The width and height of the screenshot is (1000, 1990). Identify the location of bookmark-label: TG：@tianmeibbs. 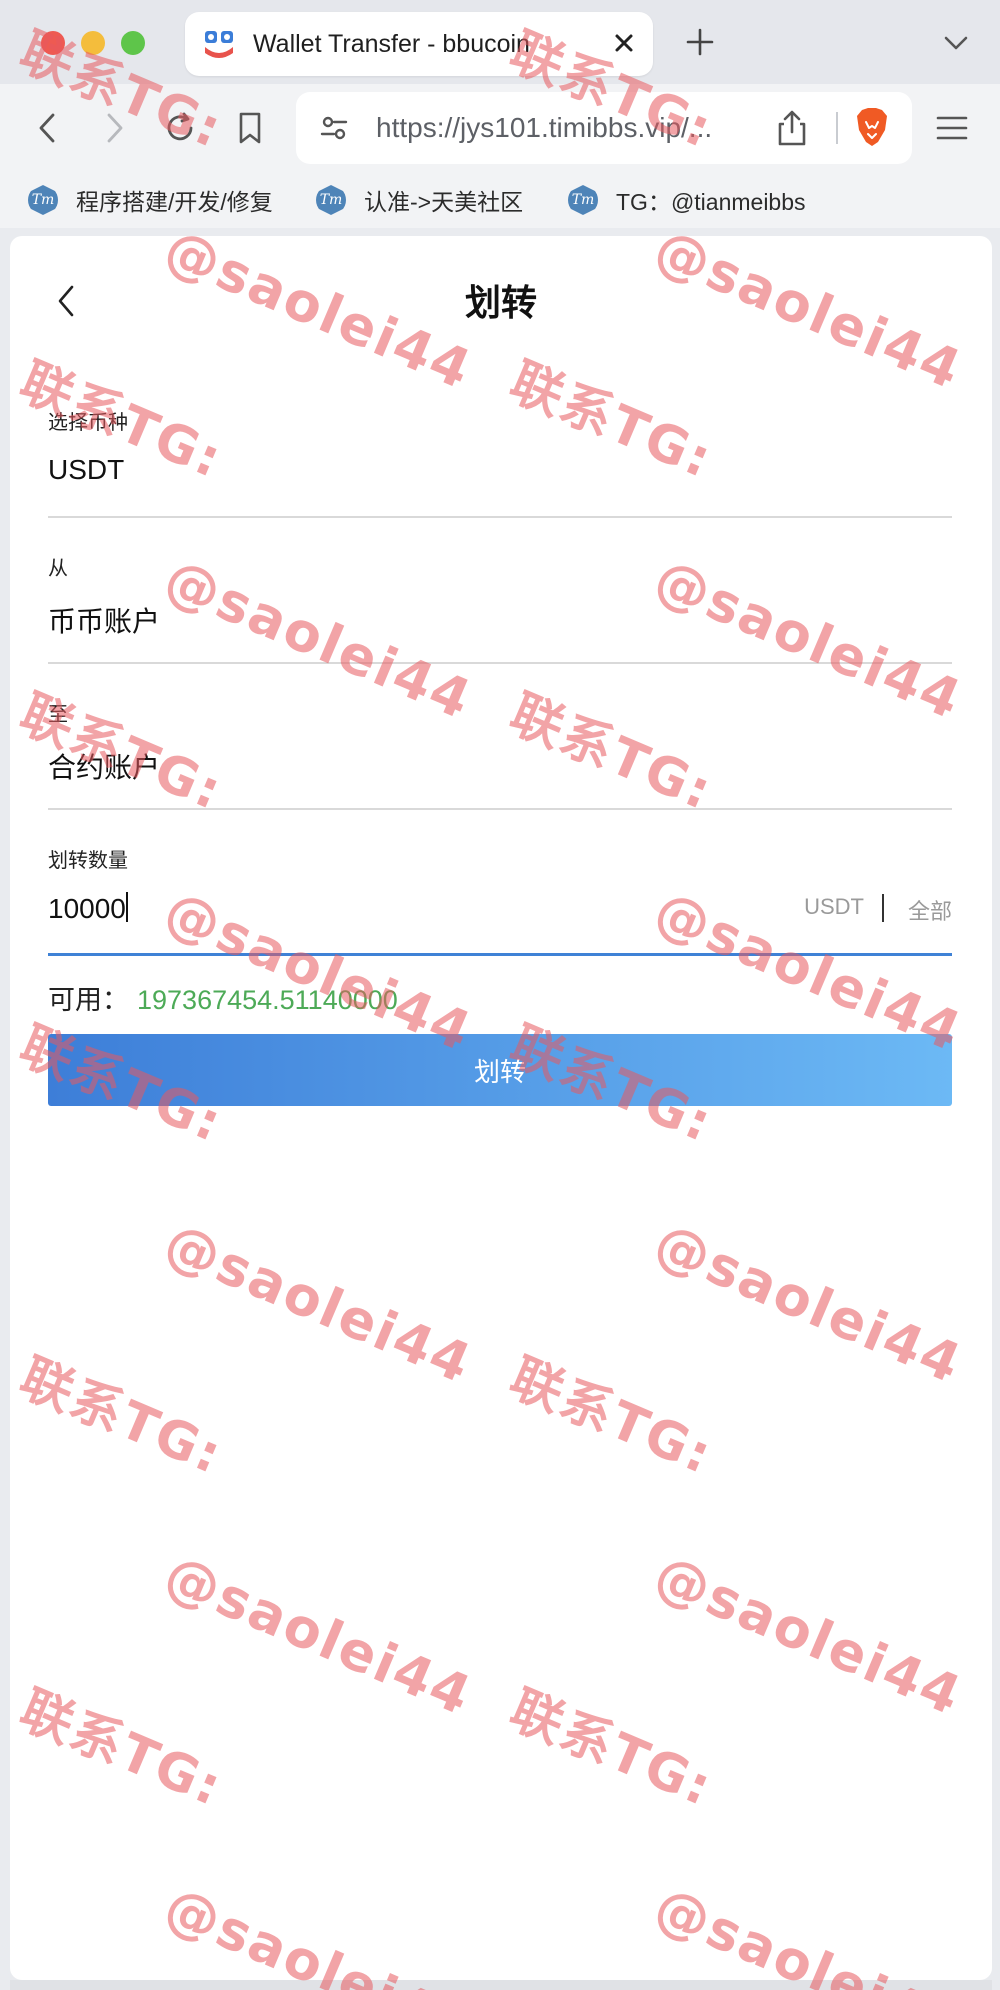
(711, 202).